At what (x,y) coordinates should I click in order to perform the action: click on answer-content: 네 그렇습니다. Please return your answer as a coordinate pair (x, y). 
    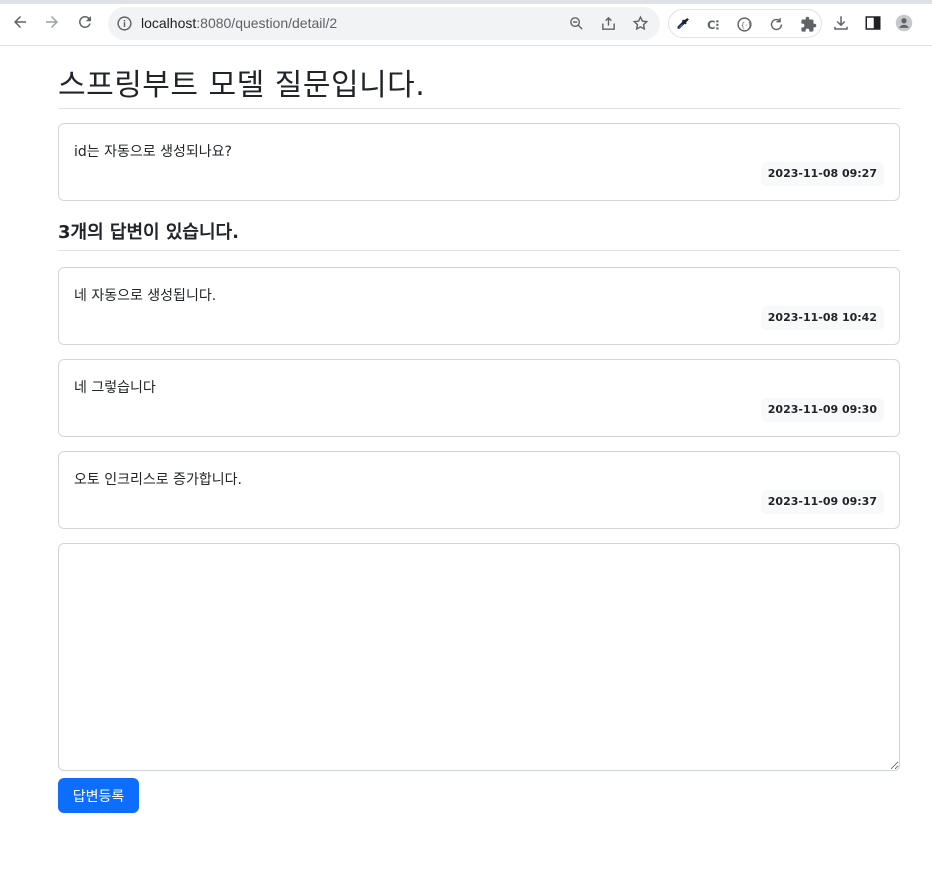
    Looking at the image, I should click on (115, 388).